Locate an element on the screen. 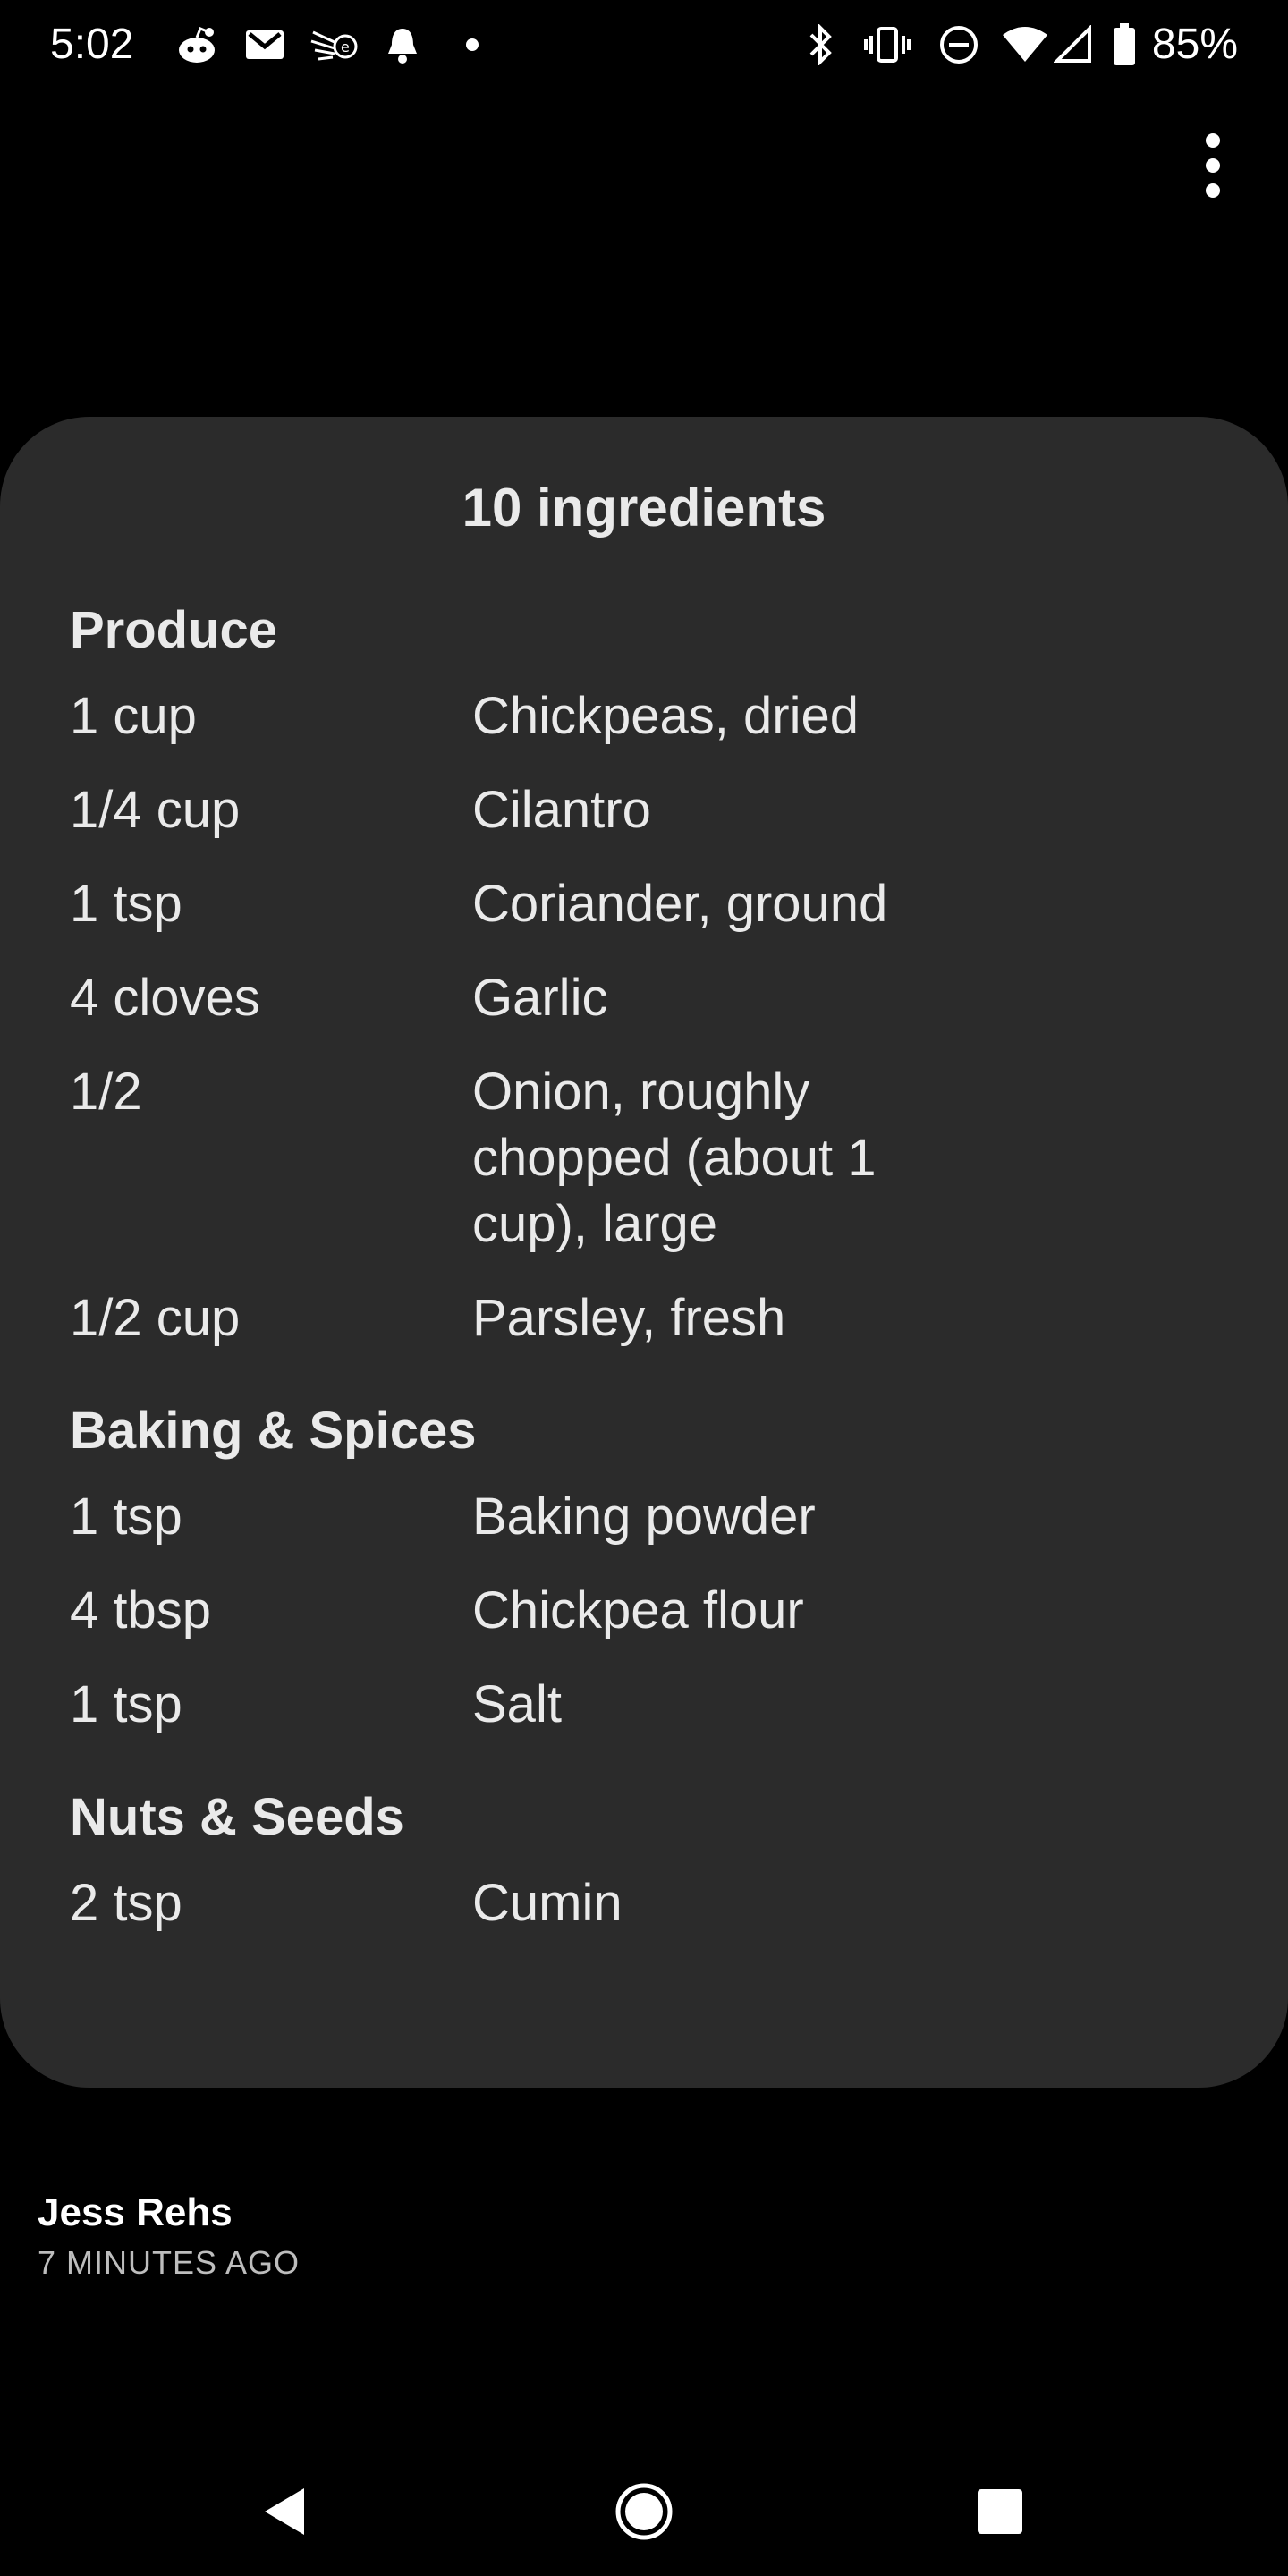 The width and height of the screenshot is (1288, 2576). ingredient-row: 1 tsp Salt is located at coordinates (606, 1705).